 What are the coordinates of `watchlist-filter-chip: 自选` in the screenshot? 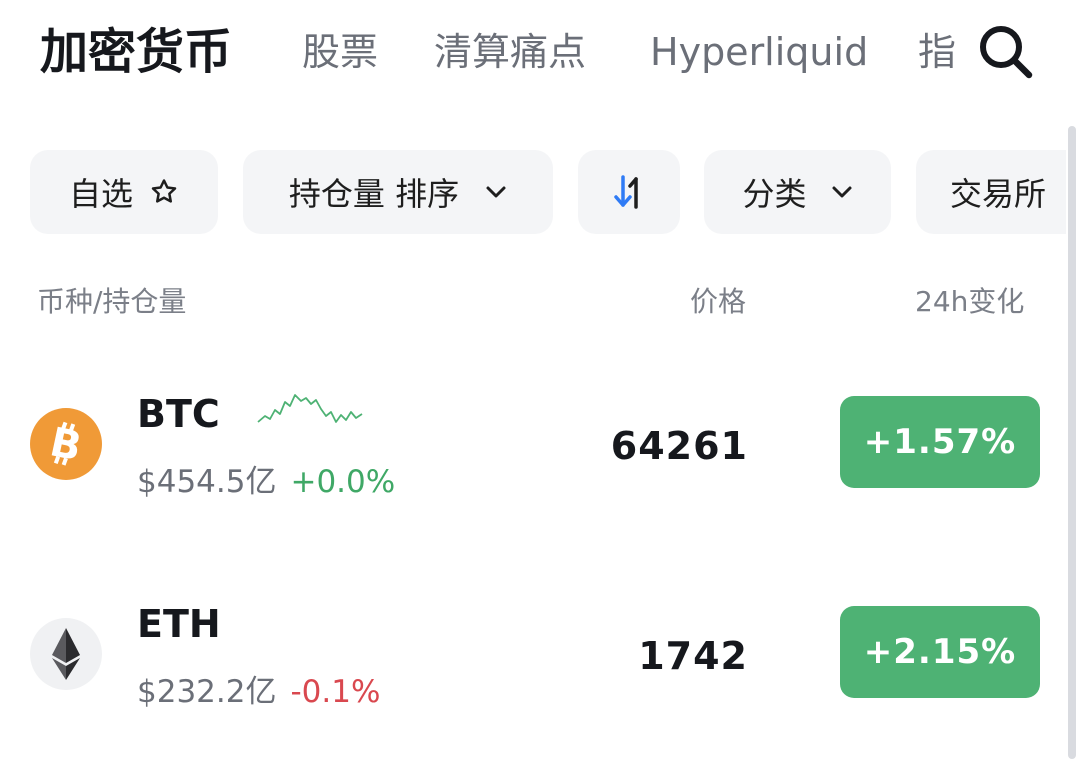 It's located at (124, 192).